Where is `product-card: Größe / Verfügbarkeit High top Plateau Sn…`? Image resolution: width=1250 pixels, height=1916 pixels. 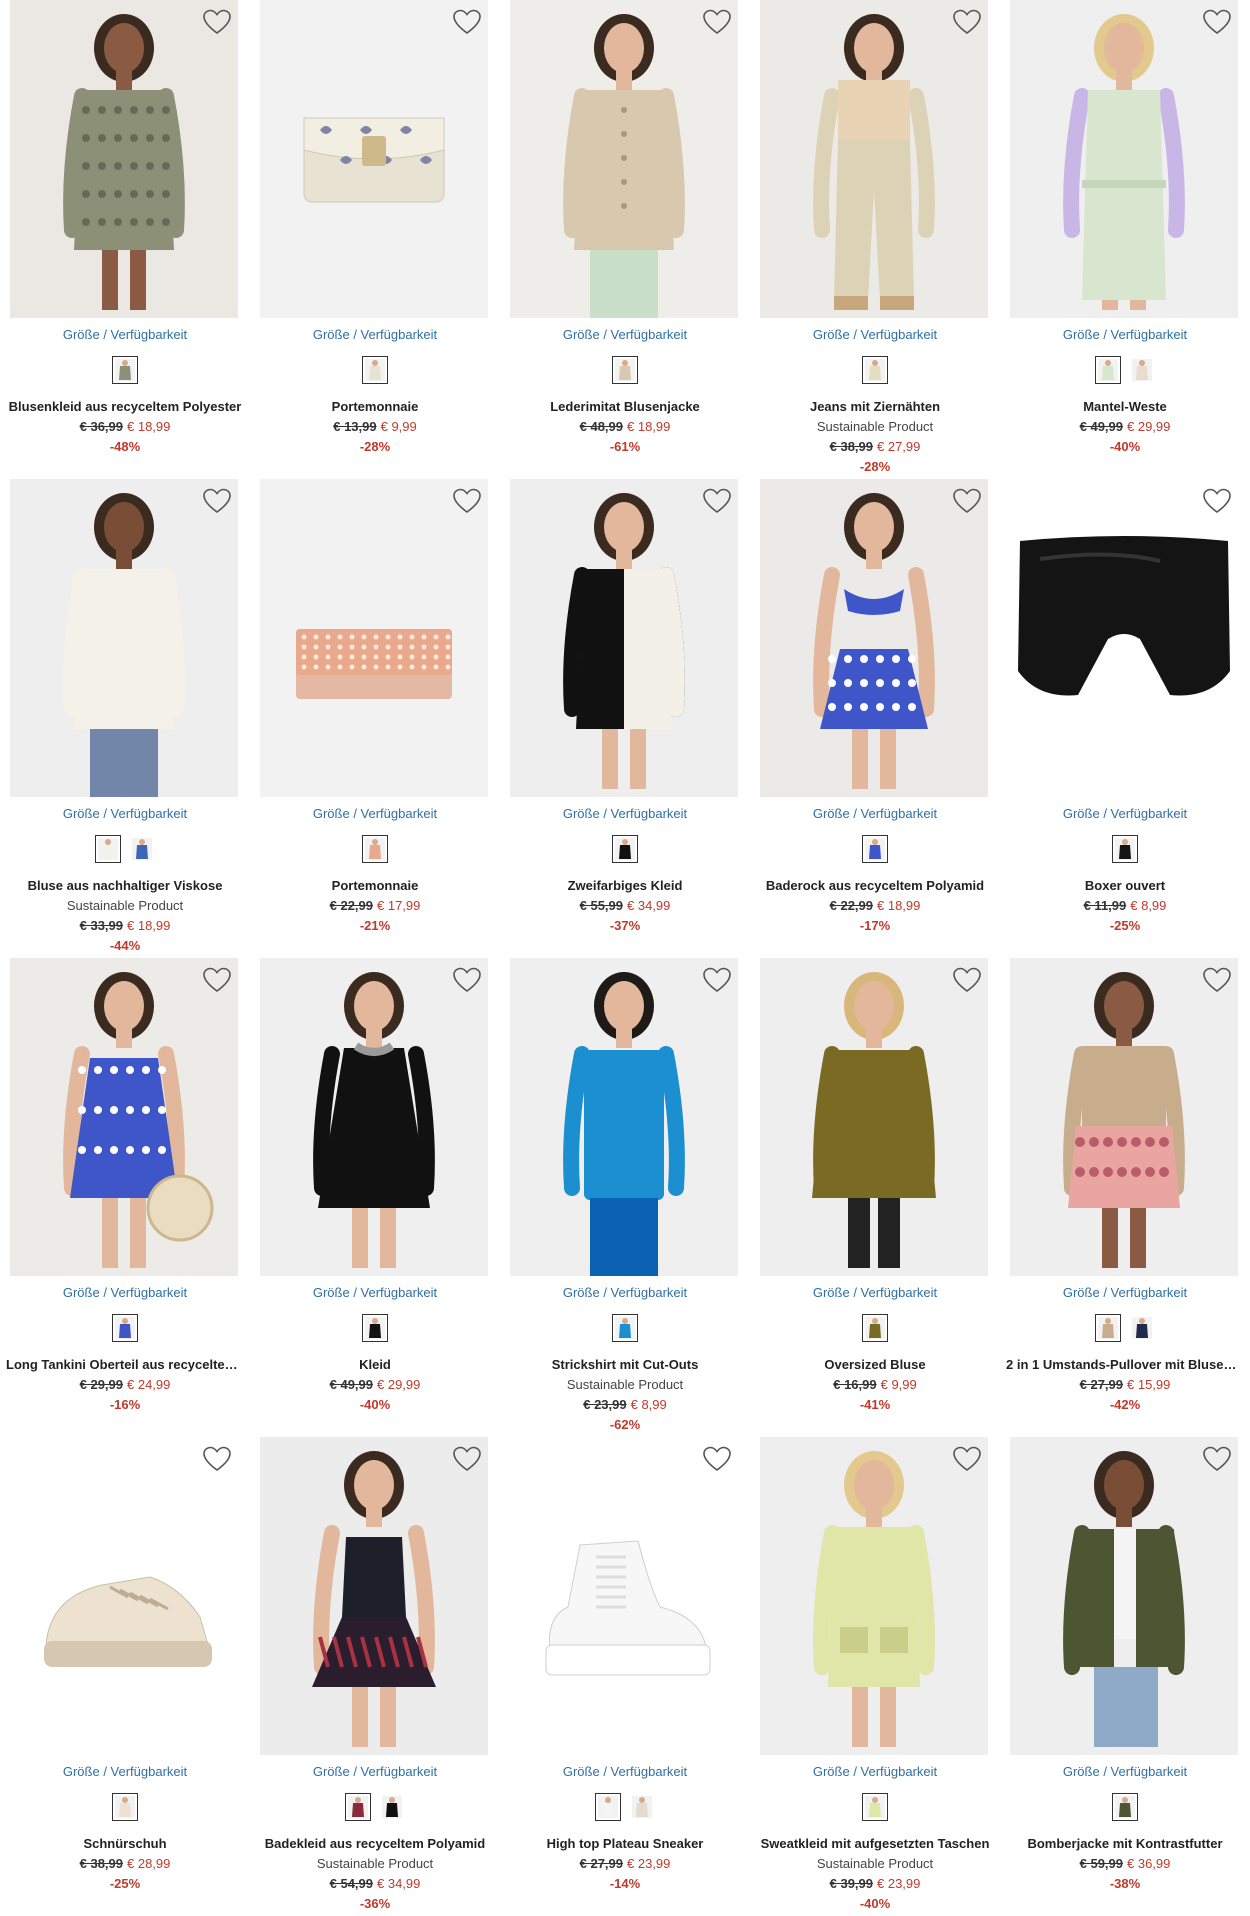 product-card: Größe / Verfügbarkeit High top Plateau Sn… is located at coordinates (625, 1672).